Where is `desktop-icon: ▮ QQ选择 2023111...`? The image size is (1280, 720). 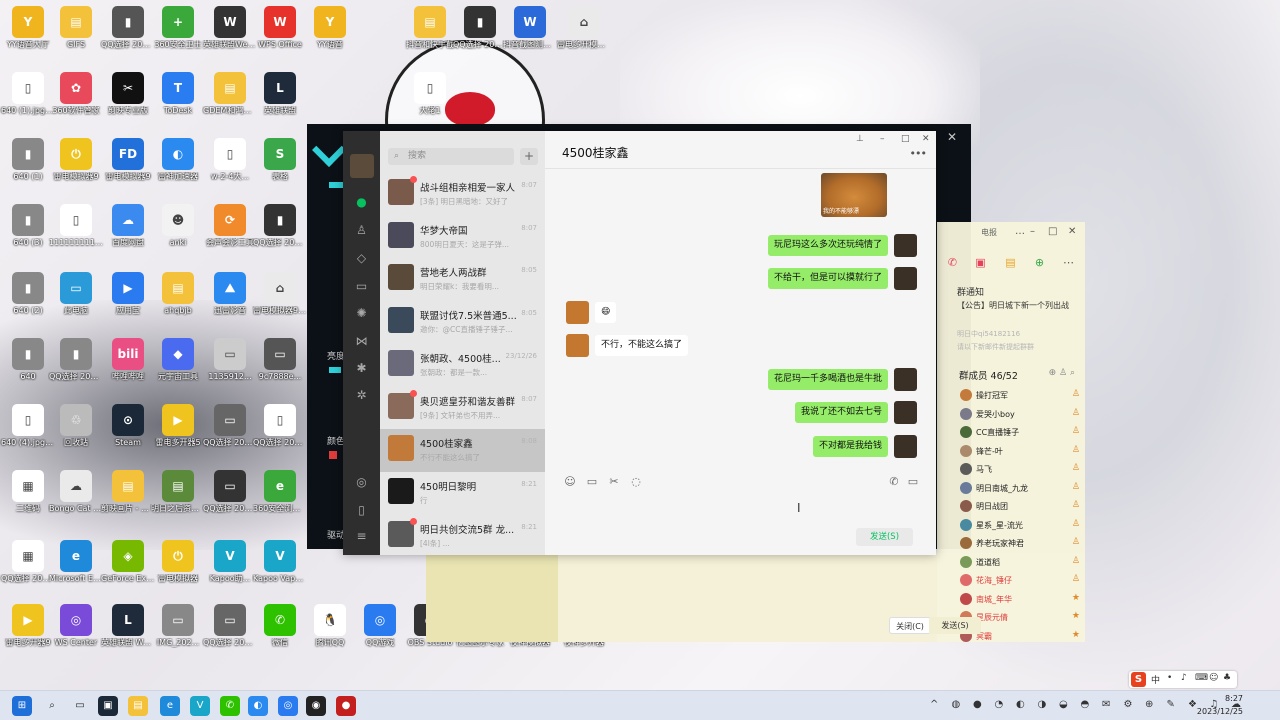 desktop-icon: ▮ QQ选择 2023111... is located at coordinates (480, 28).